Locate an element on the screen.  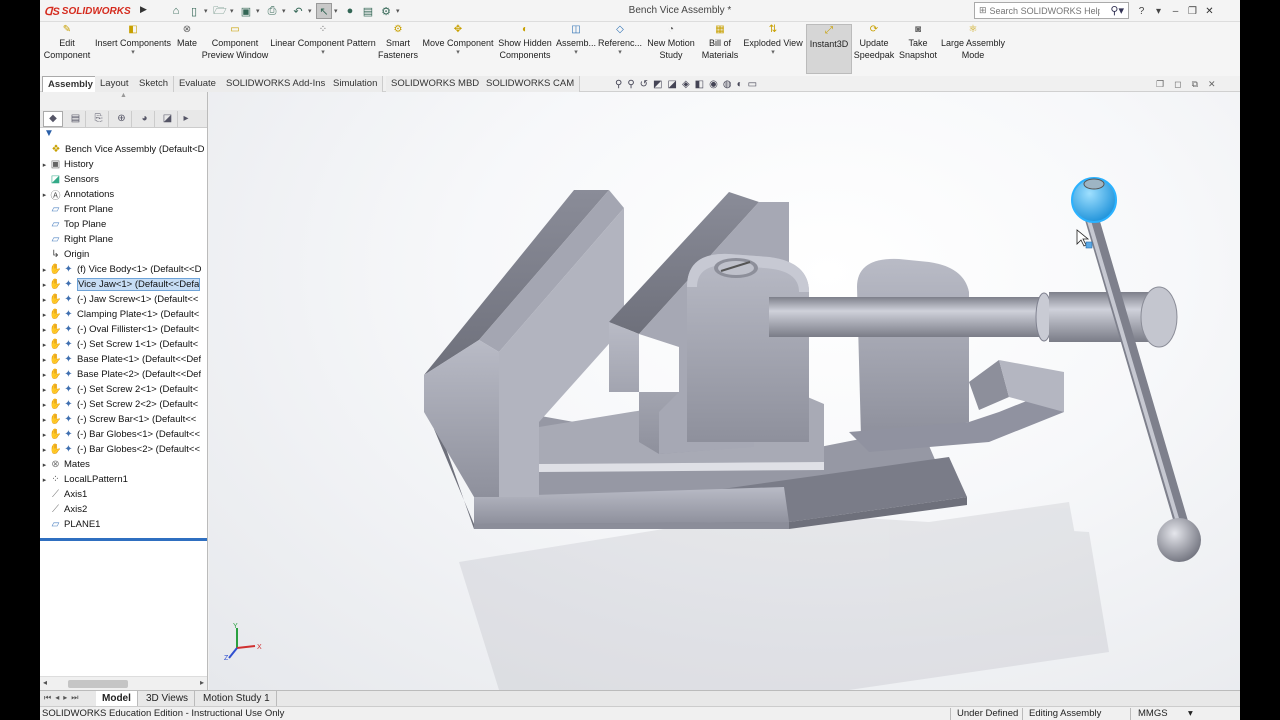
tab-sketch: Sketch is located at coordinates (154, 84).